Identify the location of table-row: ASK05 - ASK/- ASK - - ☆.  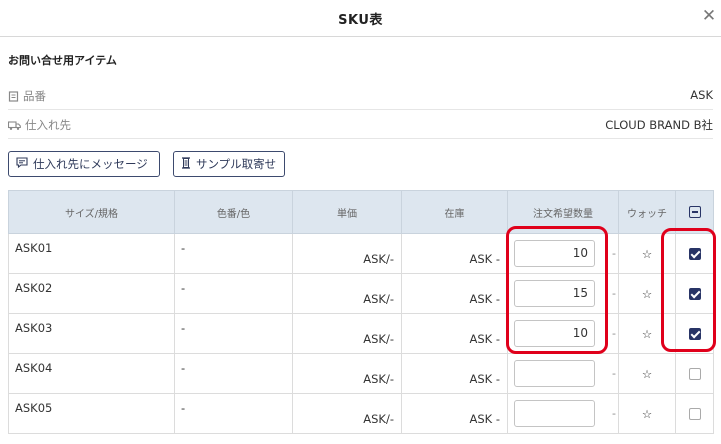
(361, 413).